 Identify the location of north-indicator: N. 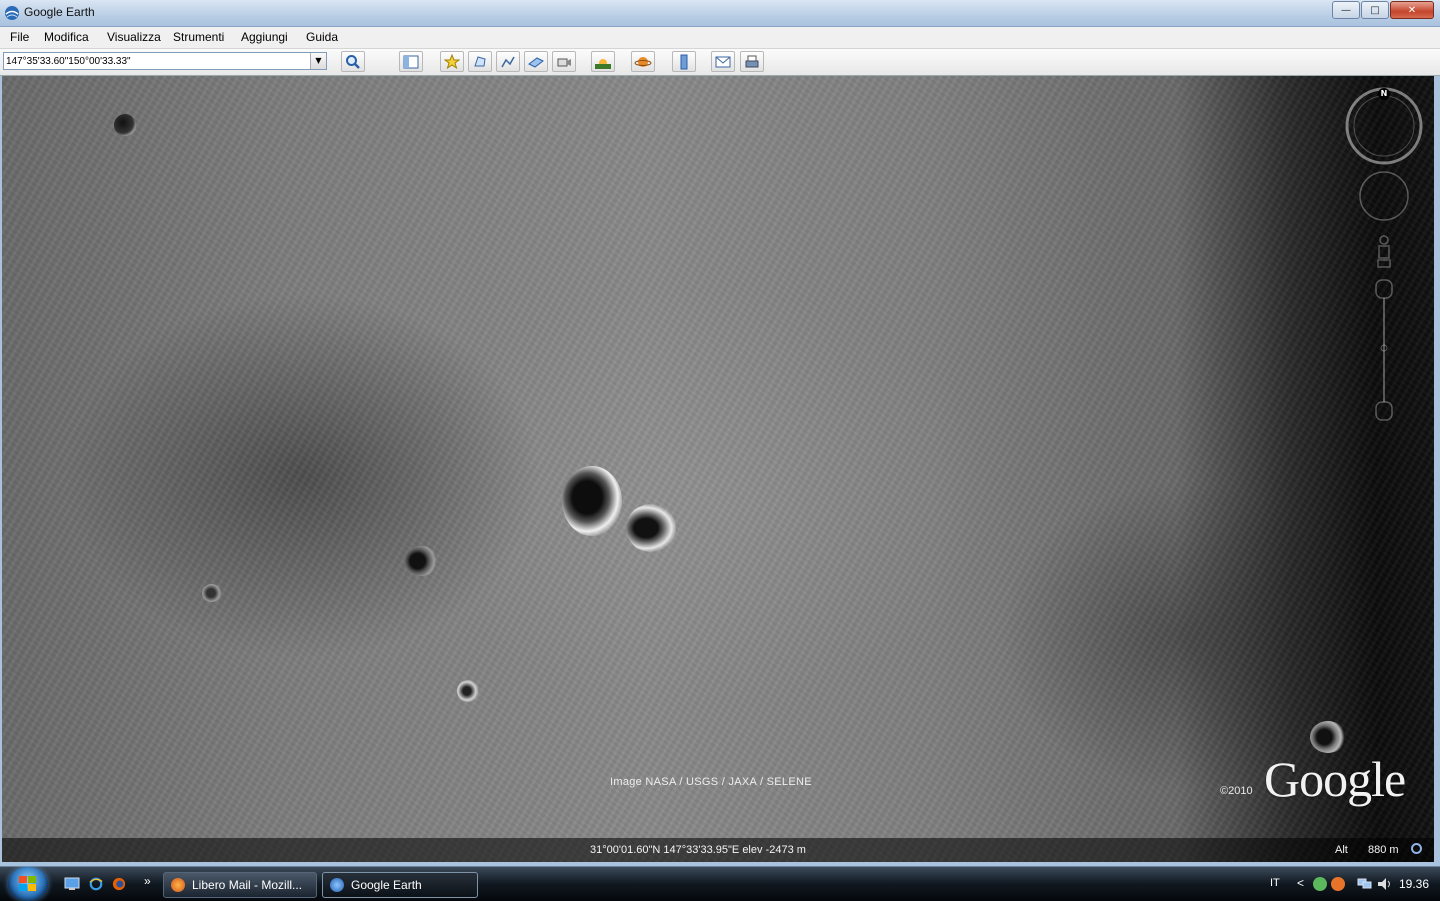
(1384, 94).